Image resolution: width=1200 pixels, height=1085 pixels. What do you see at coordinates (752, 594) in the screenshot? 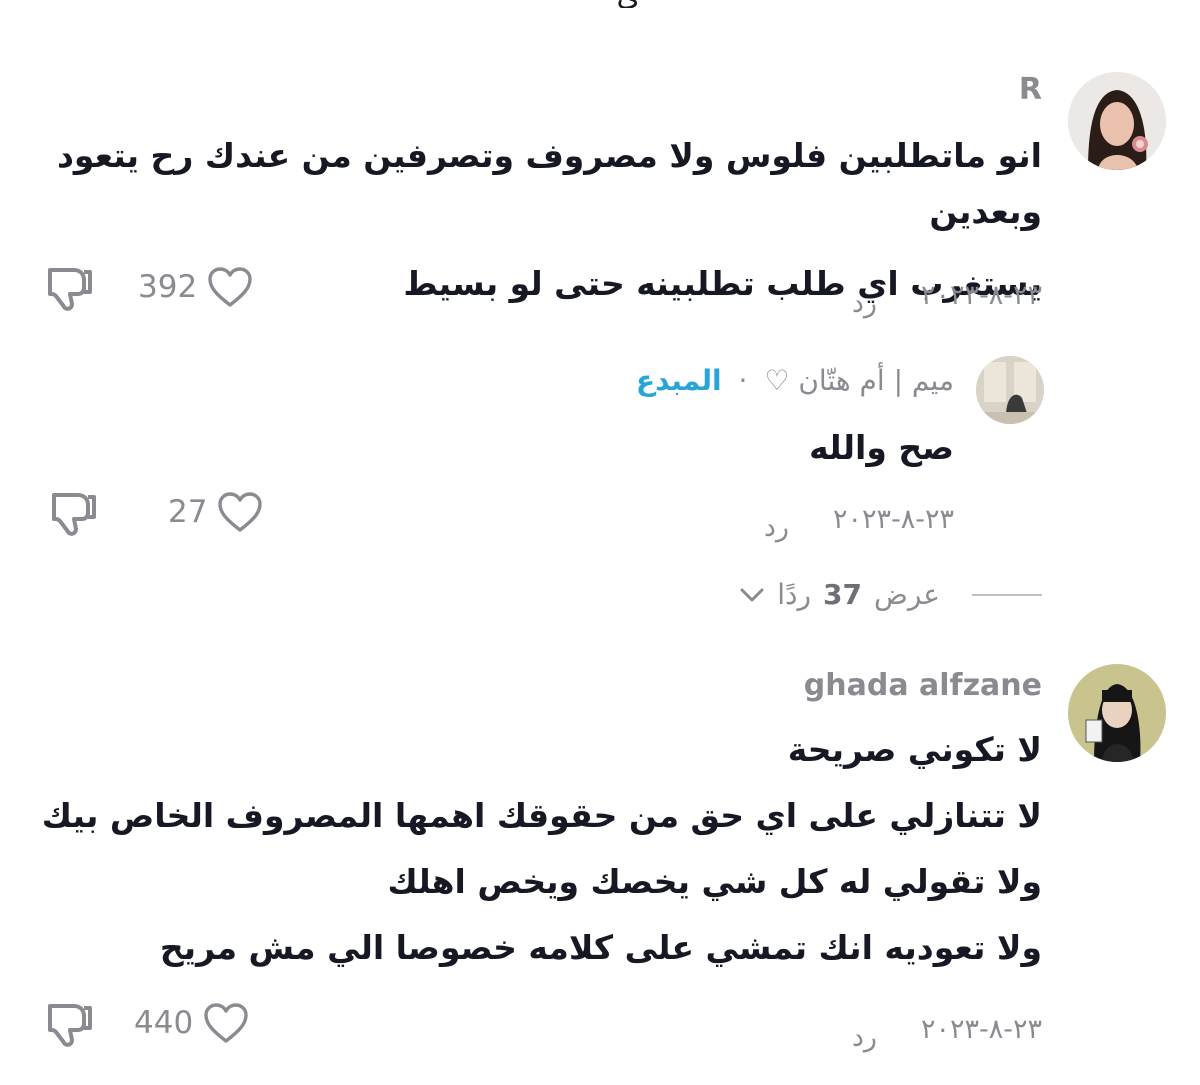
I see `chevron-down-icon` at bounding box center [752, 594].